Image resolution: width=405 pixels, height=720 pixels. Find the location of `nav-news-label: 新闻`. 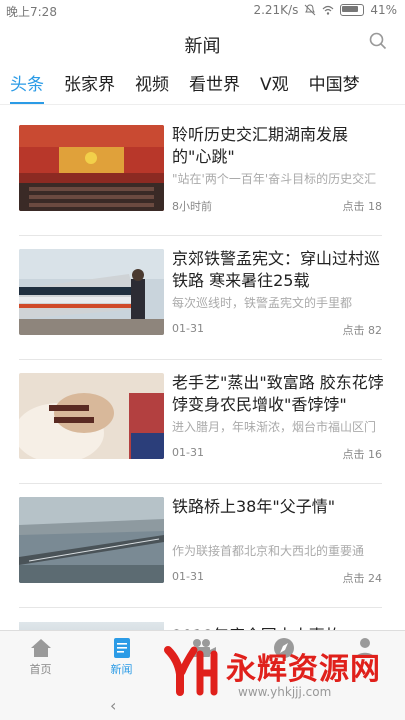

nav-news-label: 新闻 is located at coordinates (121, 669).